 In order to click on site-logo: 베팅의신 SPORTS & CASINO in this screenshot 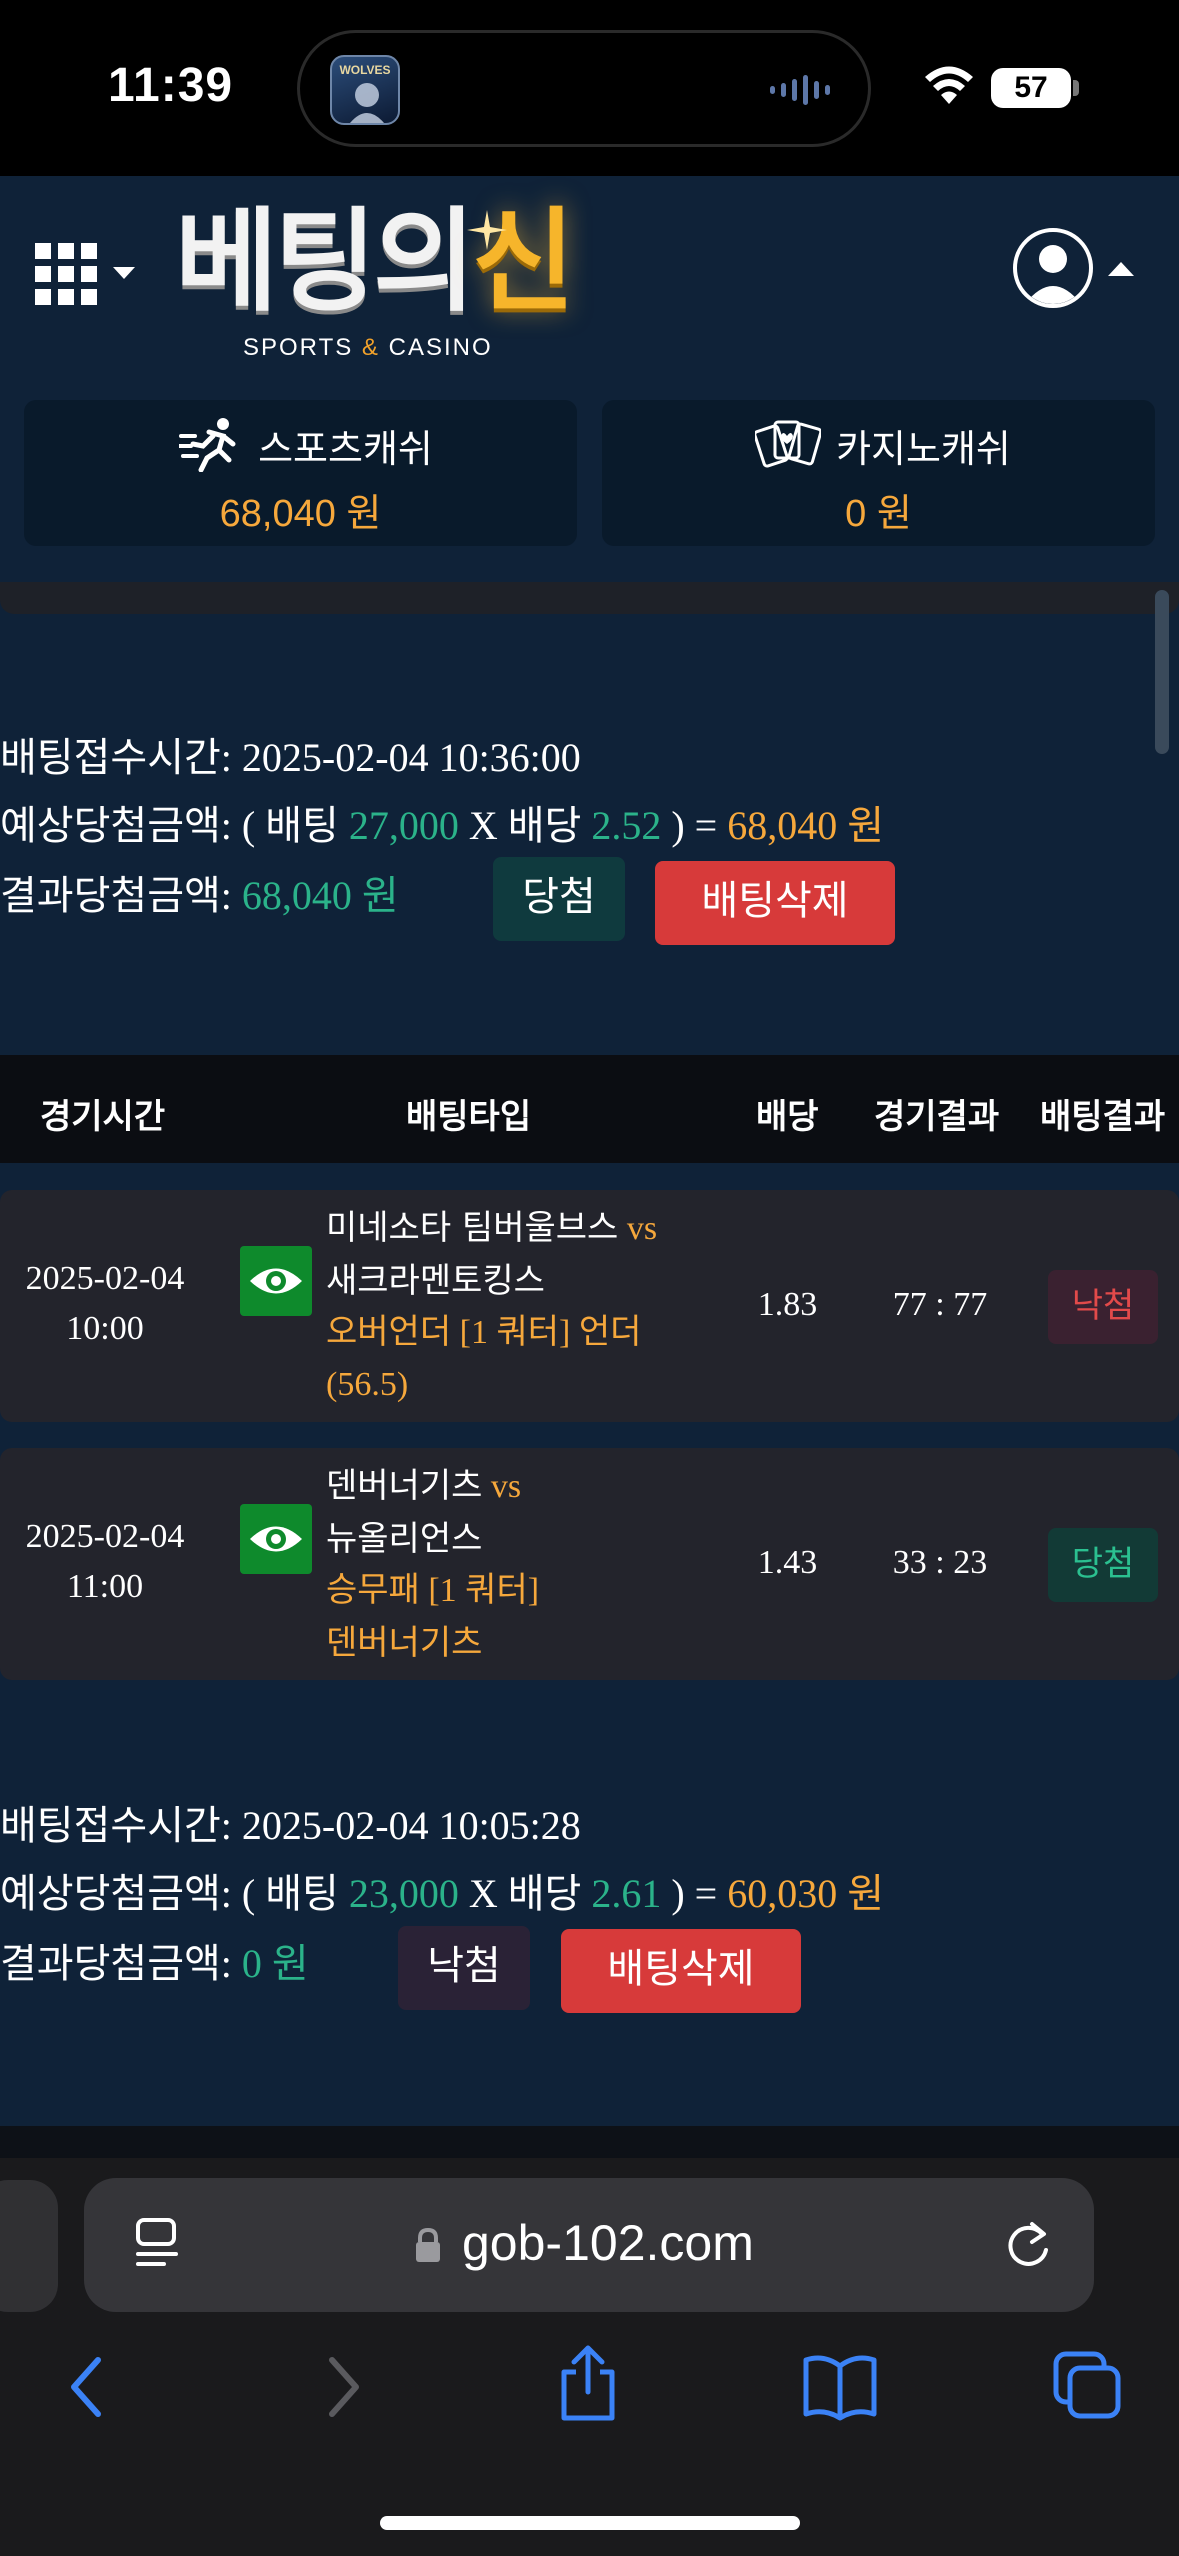, I will do `click(385, 286)`.